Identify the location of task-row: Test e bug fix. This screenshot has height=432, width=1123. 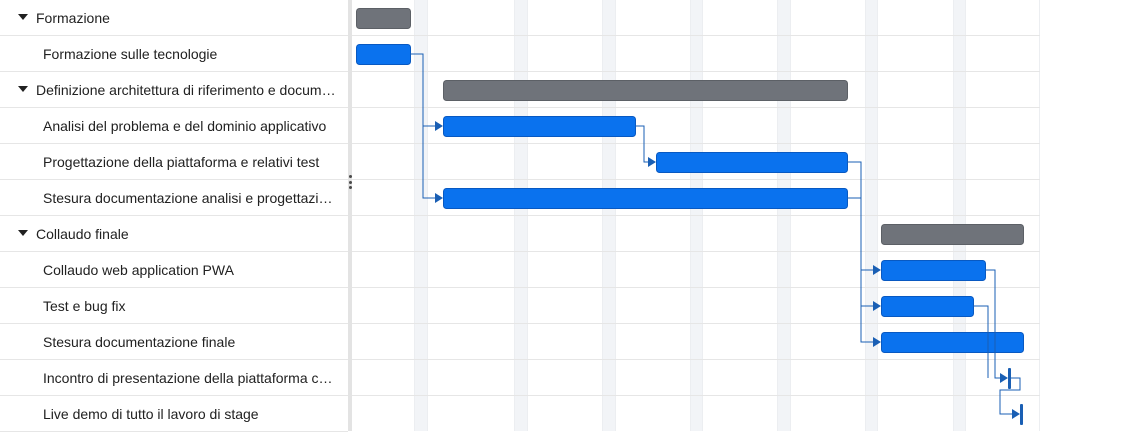
(174, 306).